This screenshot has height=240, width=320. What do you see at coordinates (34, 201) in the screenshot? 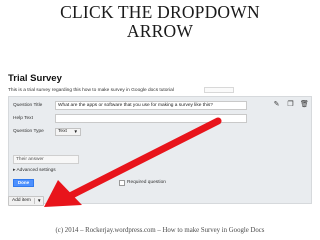
I see `add-item-divider` at bounding box center [34, 201].